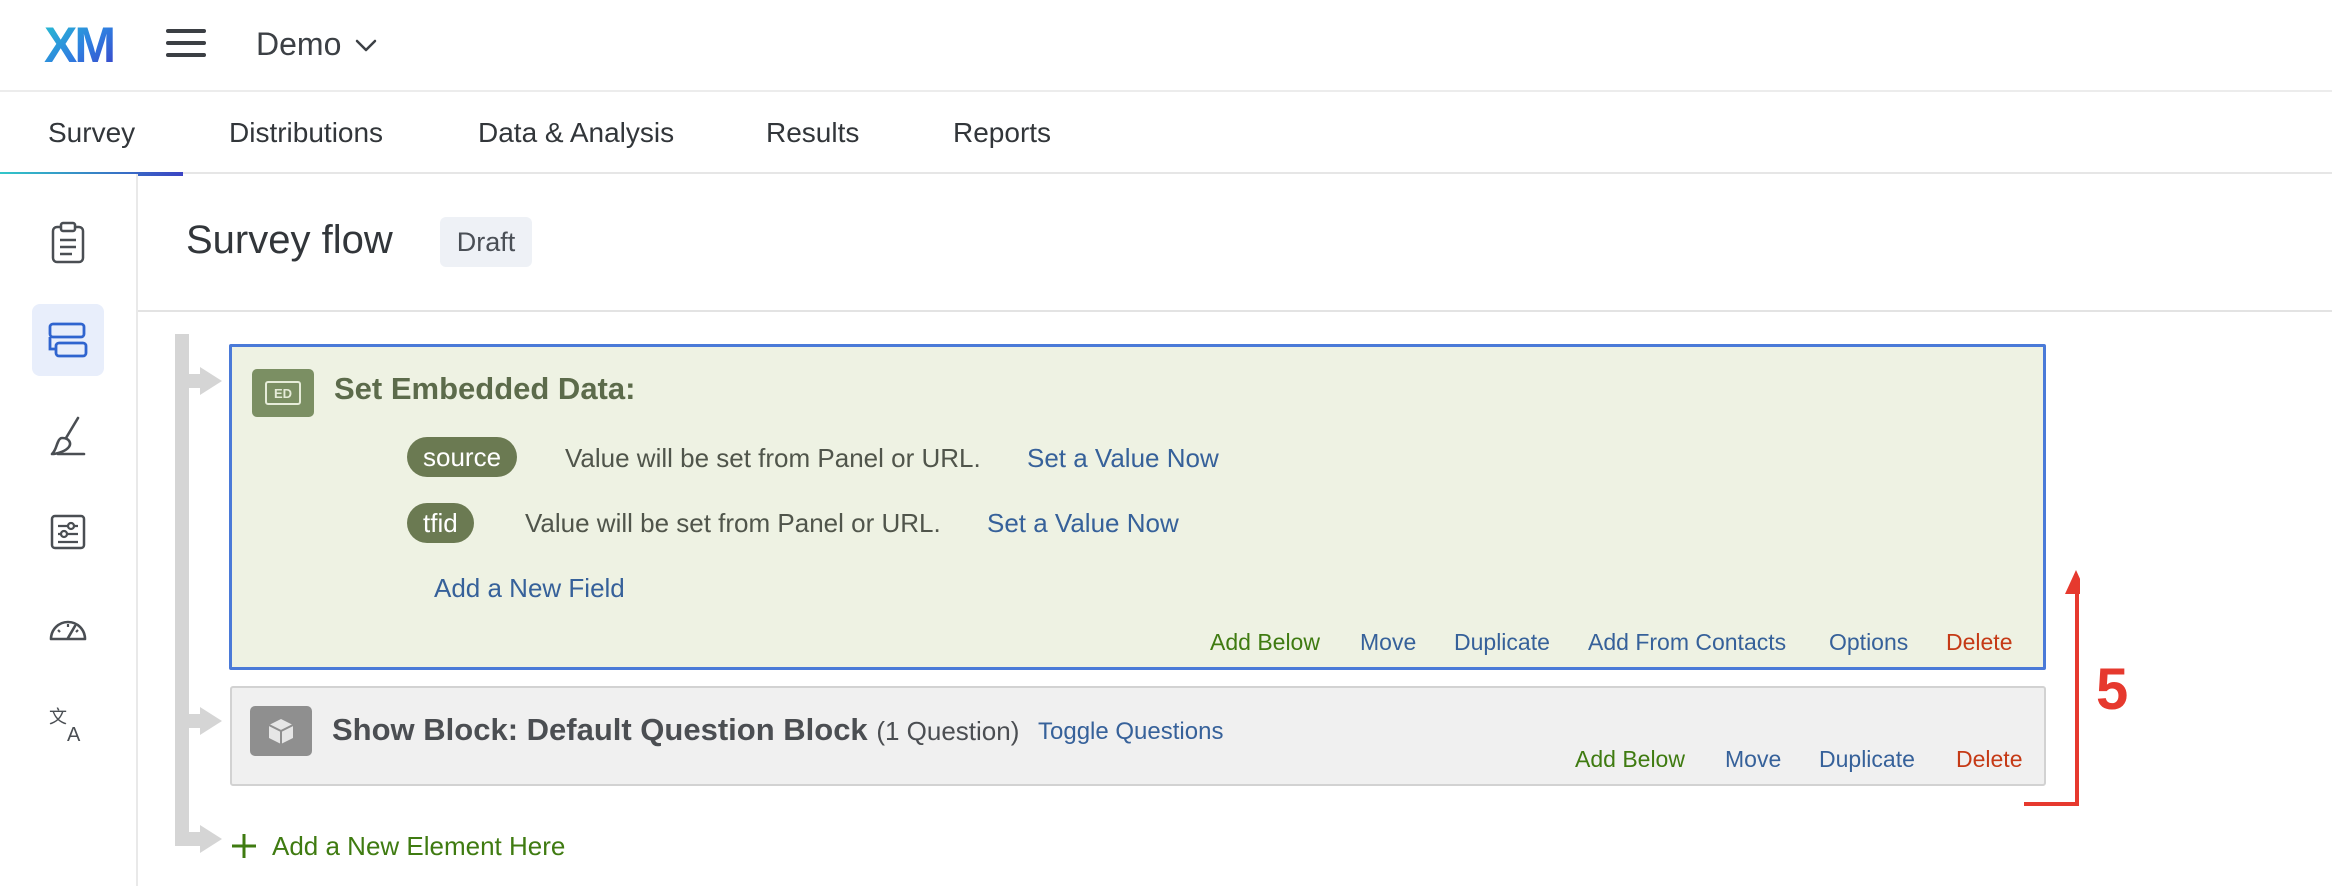  I want to click on rail-translate: 文 A, so click(68, 724).